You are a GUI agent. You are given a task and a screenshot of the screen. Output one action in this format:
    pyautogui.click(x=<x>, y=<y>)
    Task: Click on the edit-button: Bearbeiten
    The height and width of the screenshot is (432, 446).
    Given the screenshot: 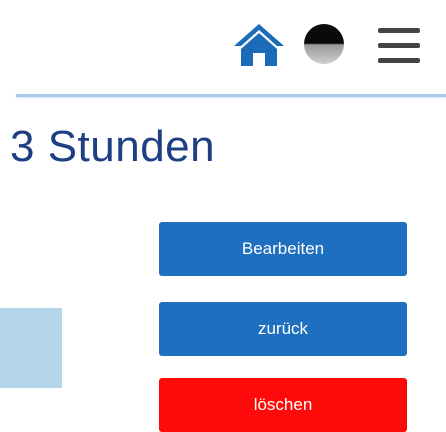 What is the action you would take?
    pyautogui.click(x=283, y=249)
    